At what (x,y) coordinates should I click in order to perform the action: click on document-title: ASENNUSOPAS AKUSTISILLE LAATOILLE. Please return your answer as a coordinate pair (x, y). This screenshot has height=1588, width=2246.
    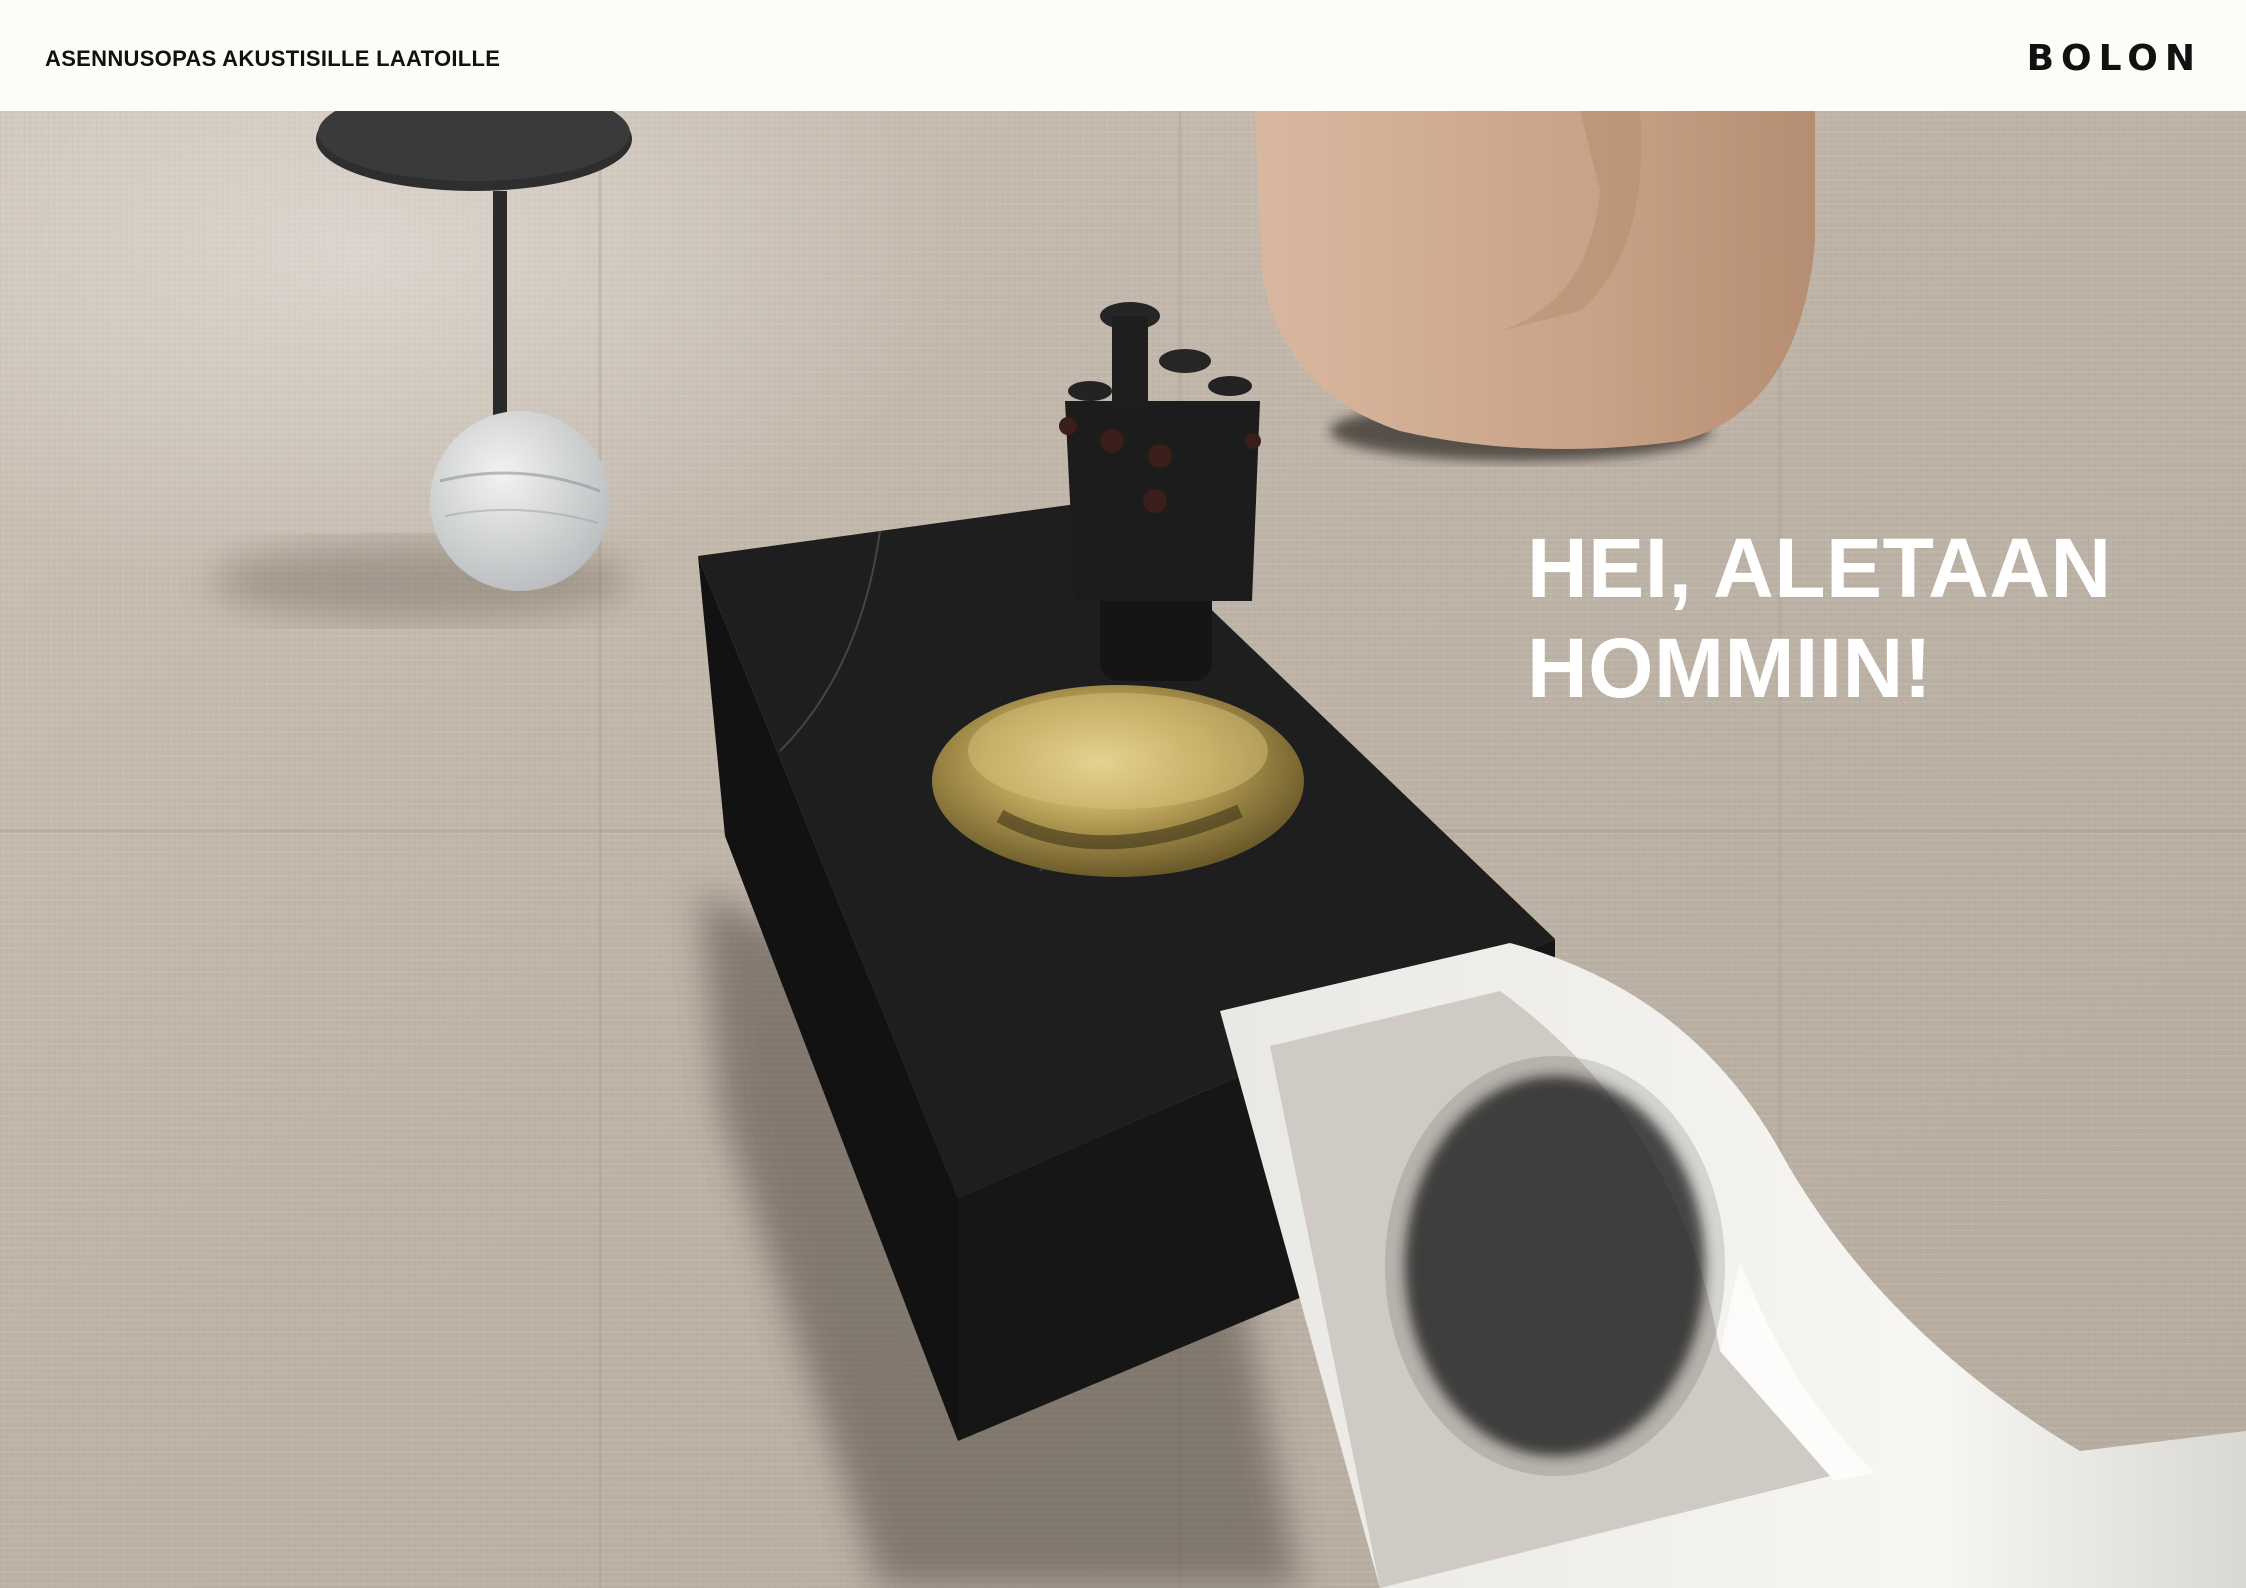
    Looking at the image, I should click on (273, 58).